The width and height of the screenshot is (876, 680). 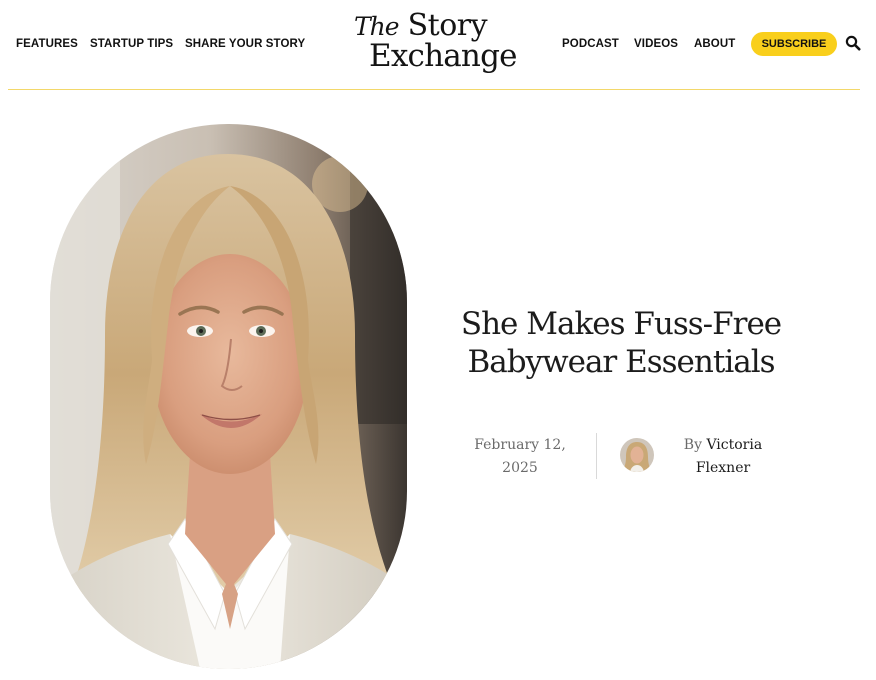 I want to click on nav-link-videos: VIDEOS, so click(x=656, y=44).